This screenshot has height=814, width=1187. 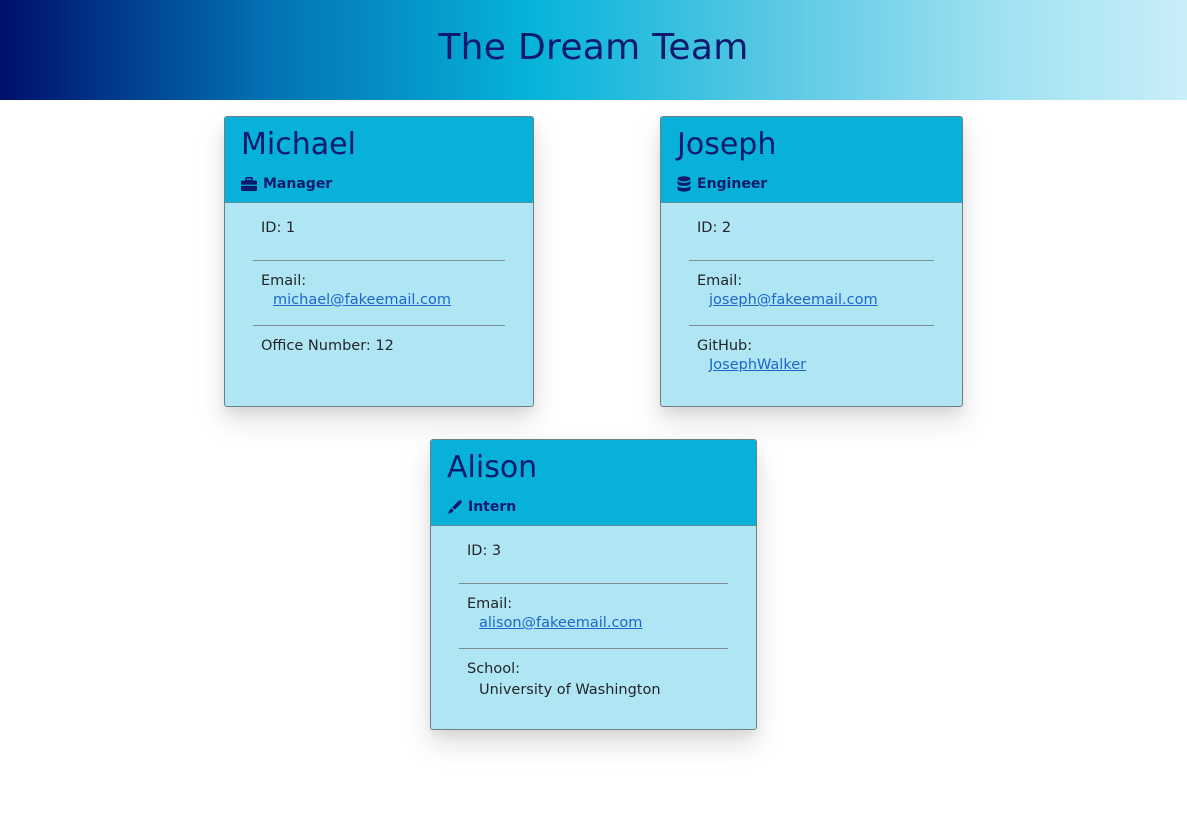 What do you see at coordinates (454, 507) in the screenshot?
I see `pen-icon` at bounding box center [454, 507].